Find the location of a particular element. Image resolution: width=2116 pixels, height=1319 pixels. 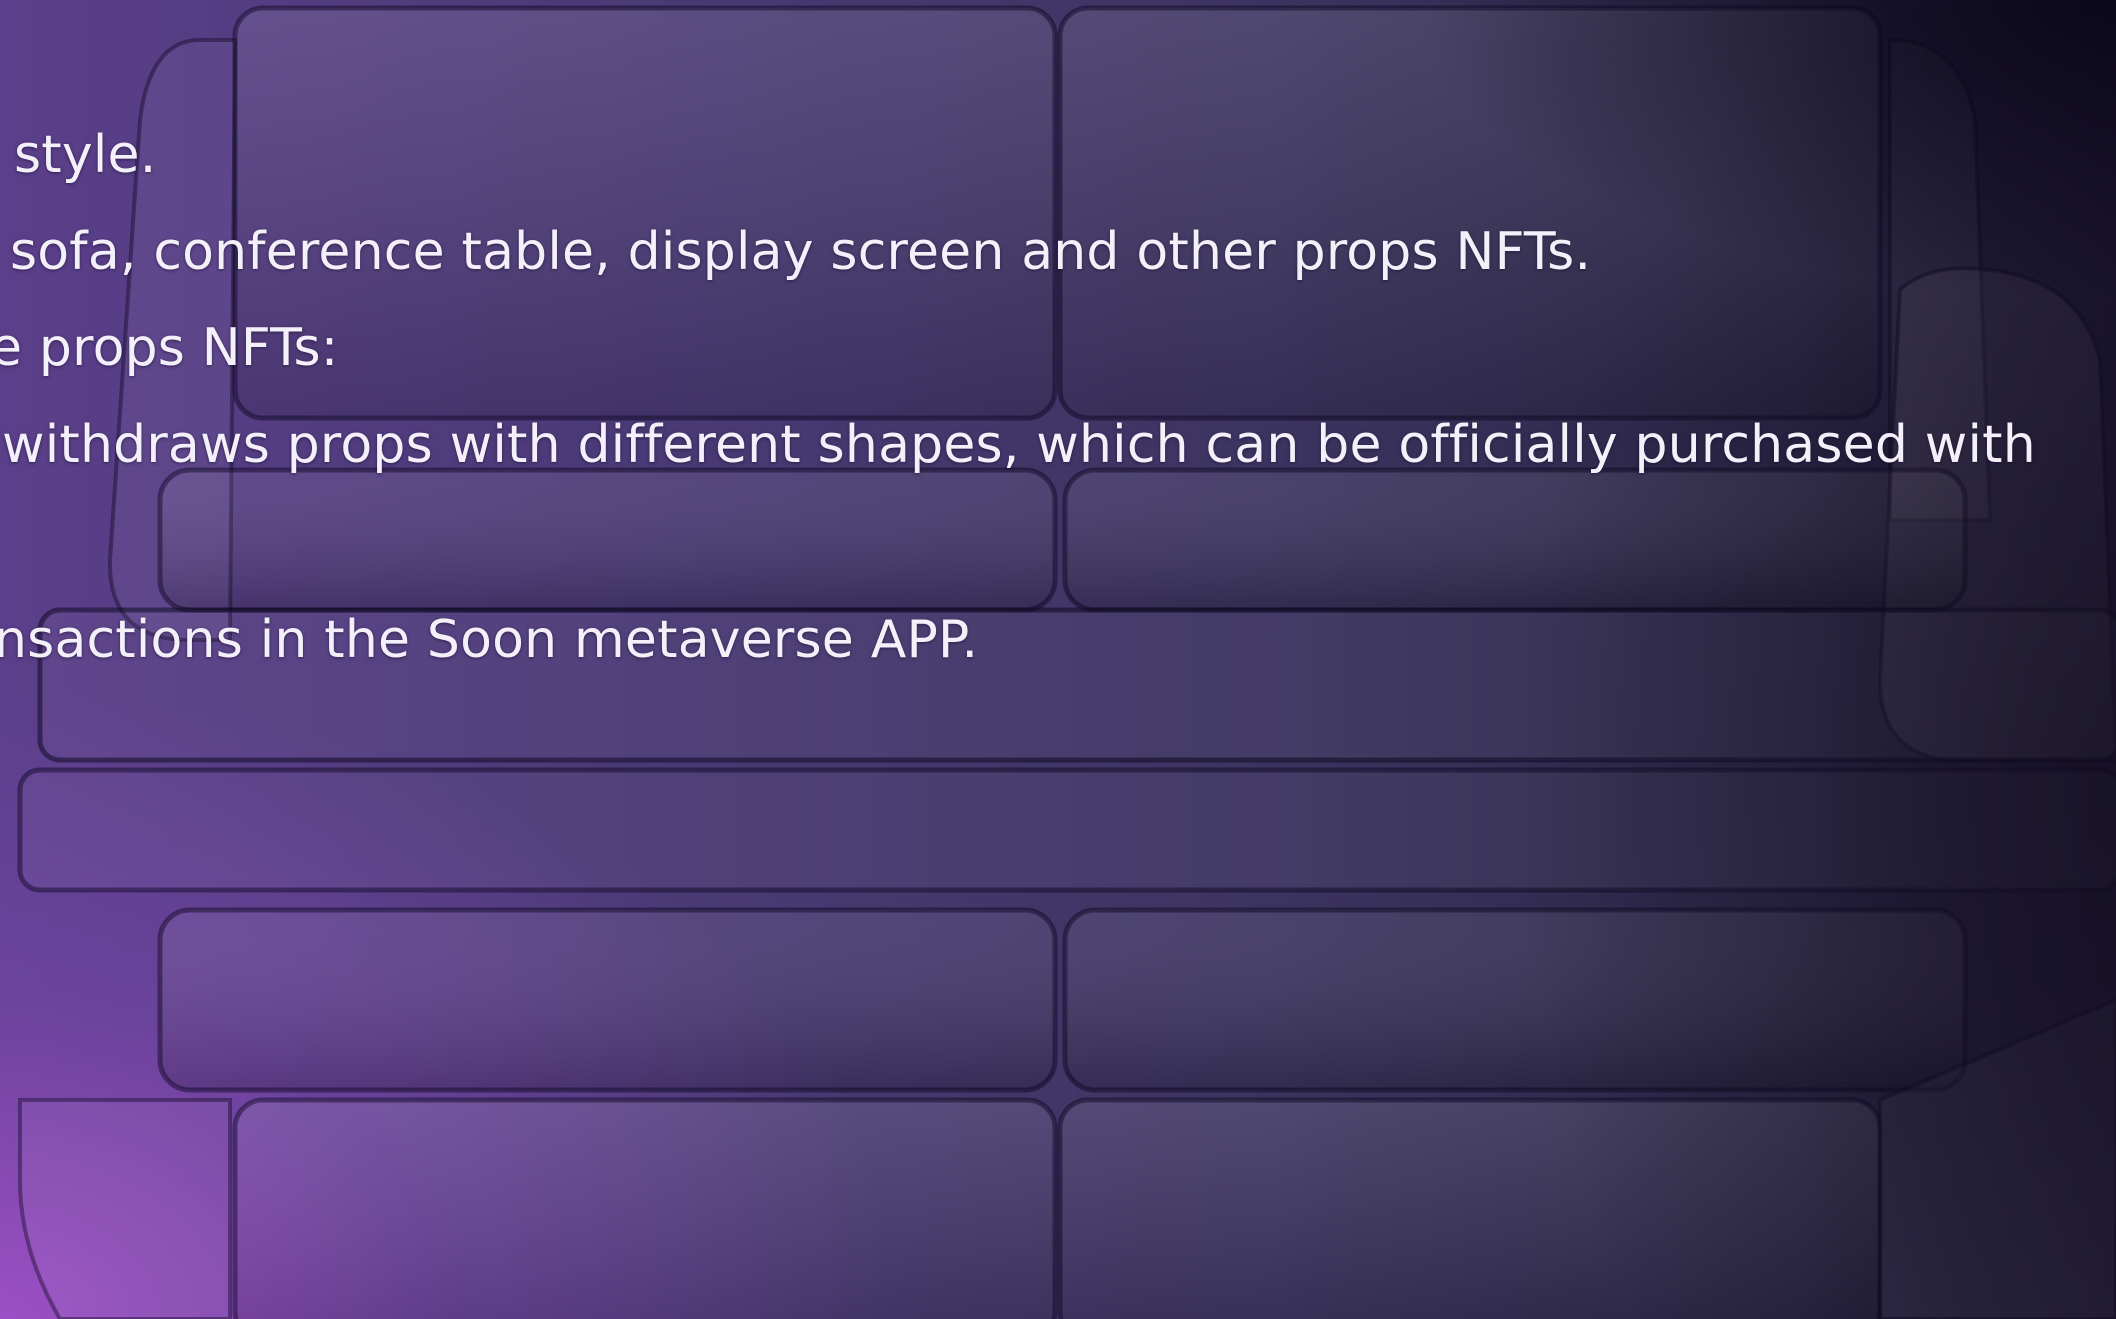

text-line-props-heading: e props NFTs: is located at coordinates (169, 348).